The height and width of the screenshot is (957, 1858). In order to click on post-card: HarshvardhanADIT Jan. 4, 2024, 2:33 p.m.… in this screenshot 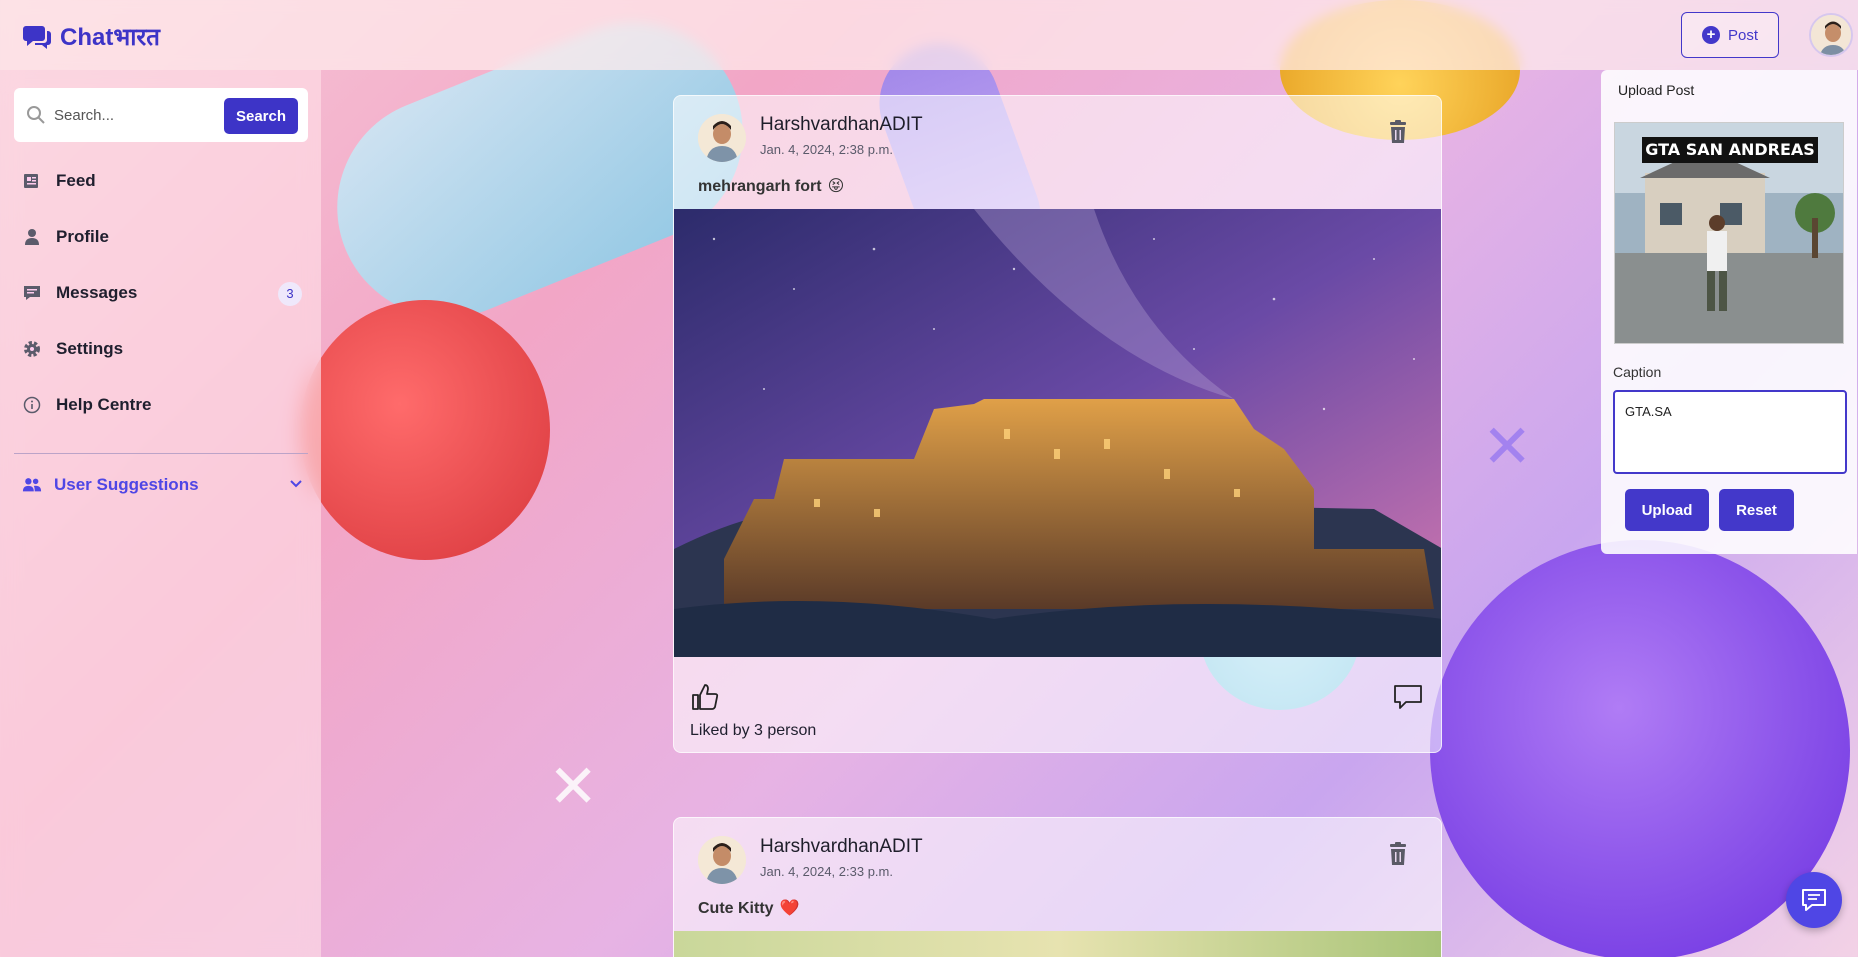, I will do `click(1057, 887)`.